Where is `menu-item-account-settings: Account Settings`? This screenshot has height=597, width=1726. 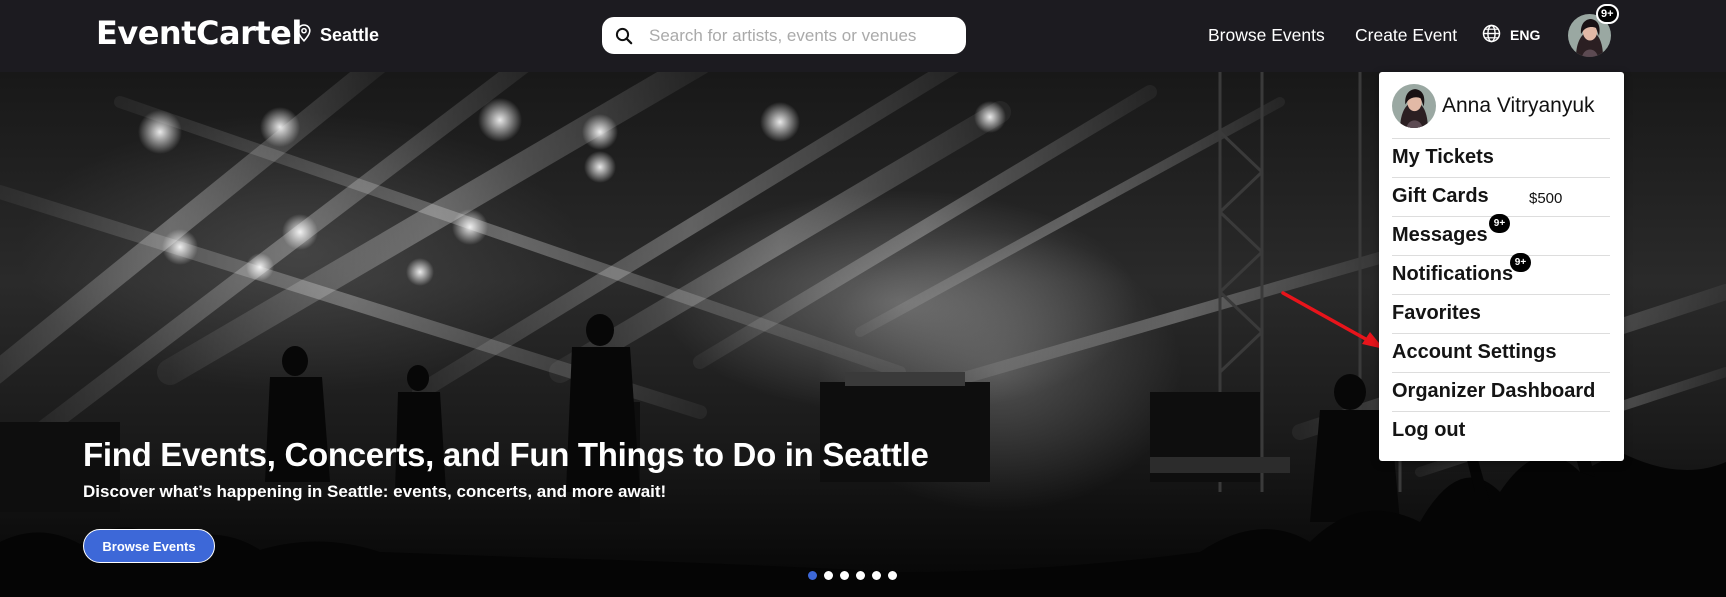
menu-item-account-settings: Account Settings is located at coordinates (1501, 352).